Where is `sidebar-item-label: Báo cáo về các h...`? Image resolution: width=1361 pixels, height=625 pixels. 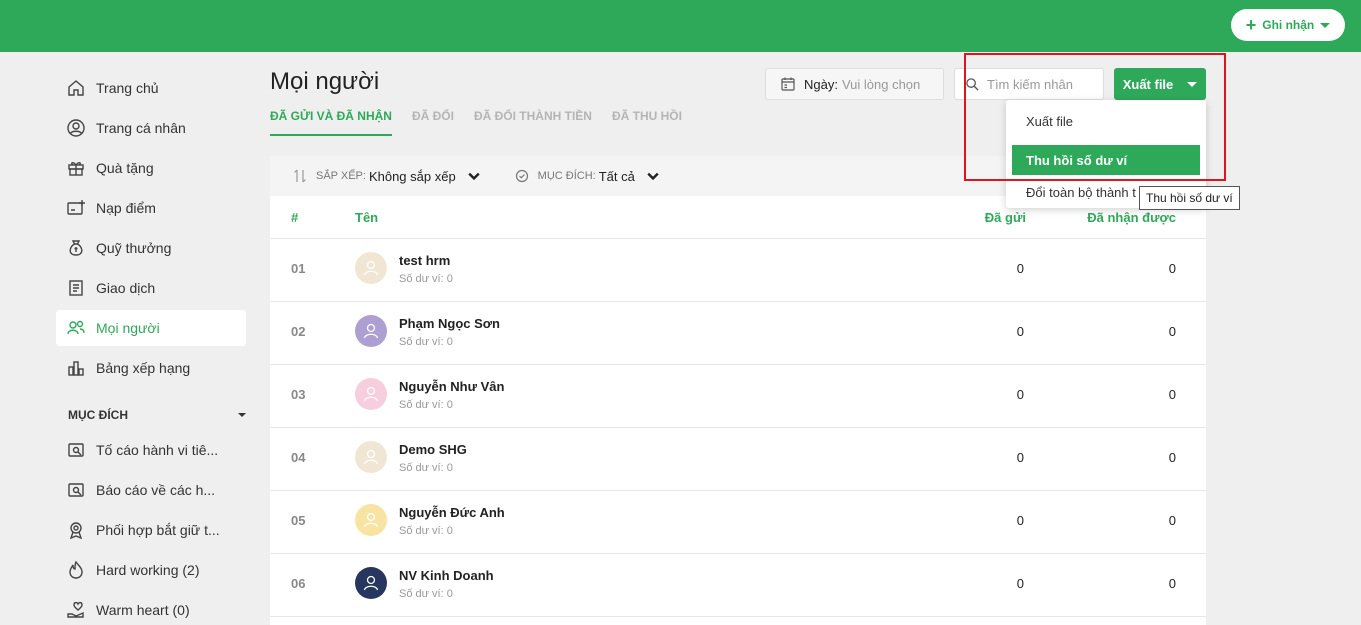
sidebar-item-label: Báo cáo về các h... is located at coordinates (156, 490).